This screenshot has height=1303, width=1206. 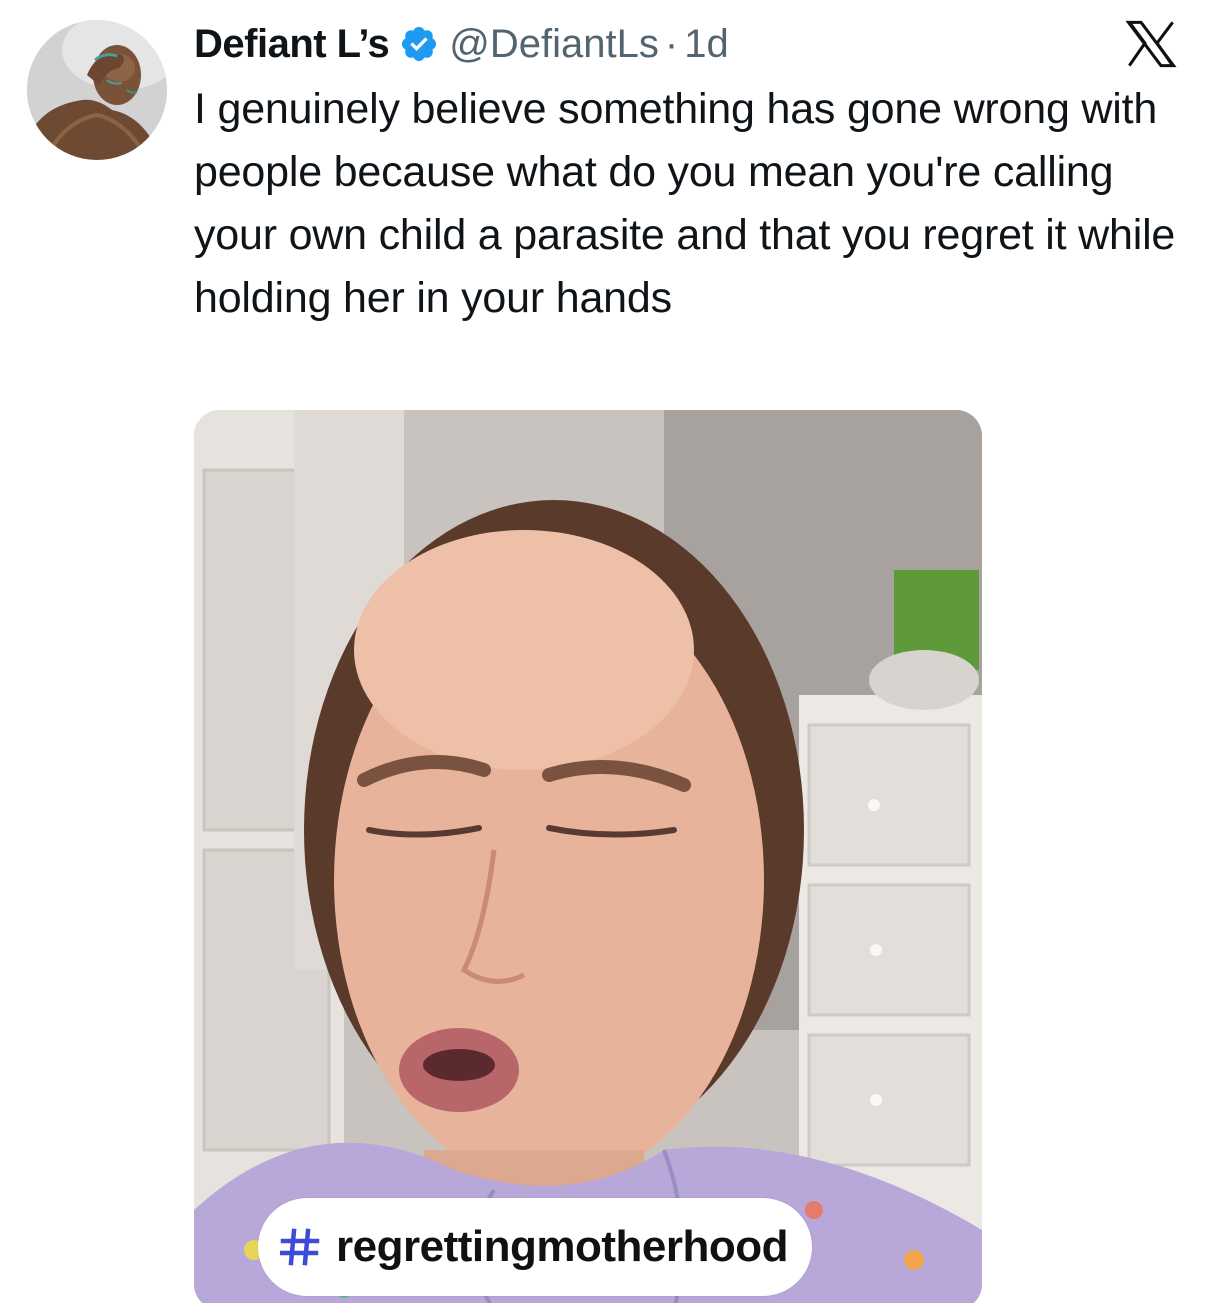 I want to click on tweet-header: Defiant L’s @DefiantLs · 1d, so click(x=461, y=44).